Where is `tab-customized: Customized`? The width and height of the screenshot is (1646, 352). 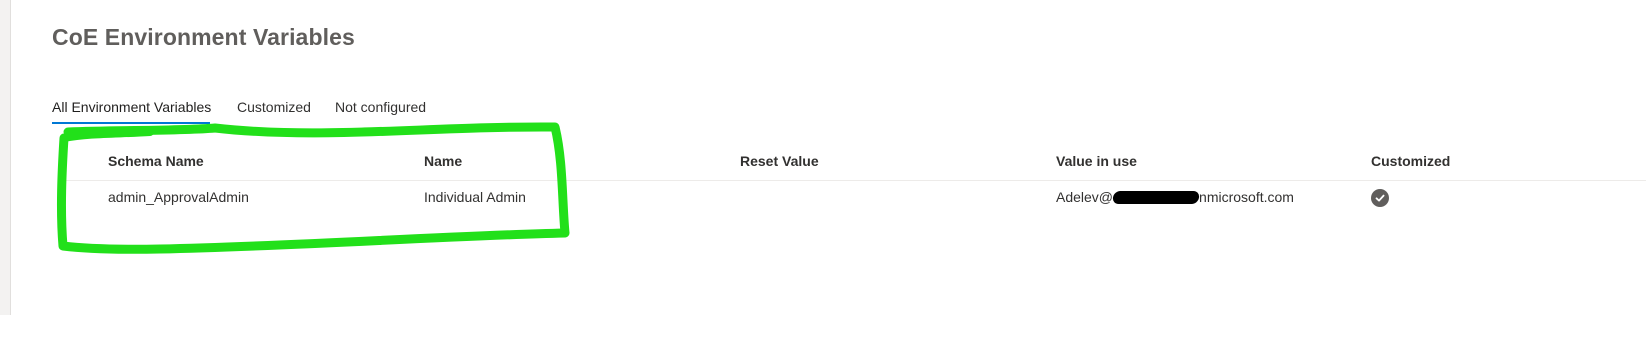 tab-customized: Customized is located at coordinates (274, 110).